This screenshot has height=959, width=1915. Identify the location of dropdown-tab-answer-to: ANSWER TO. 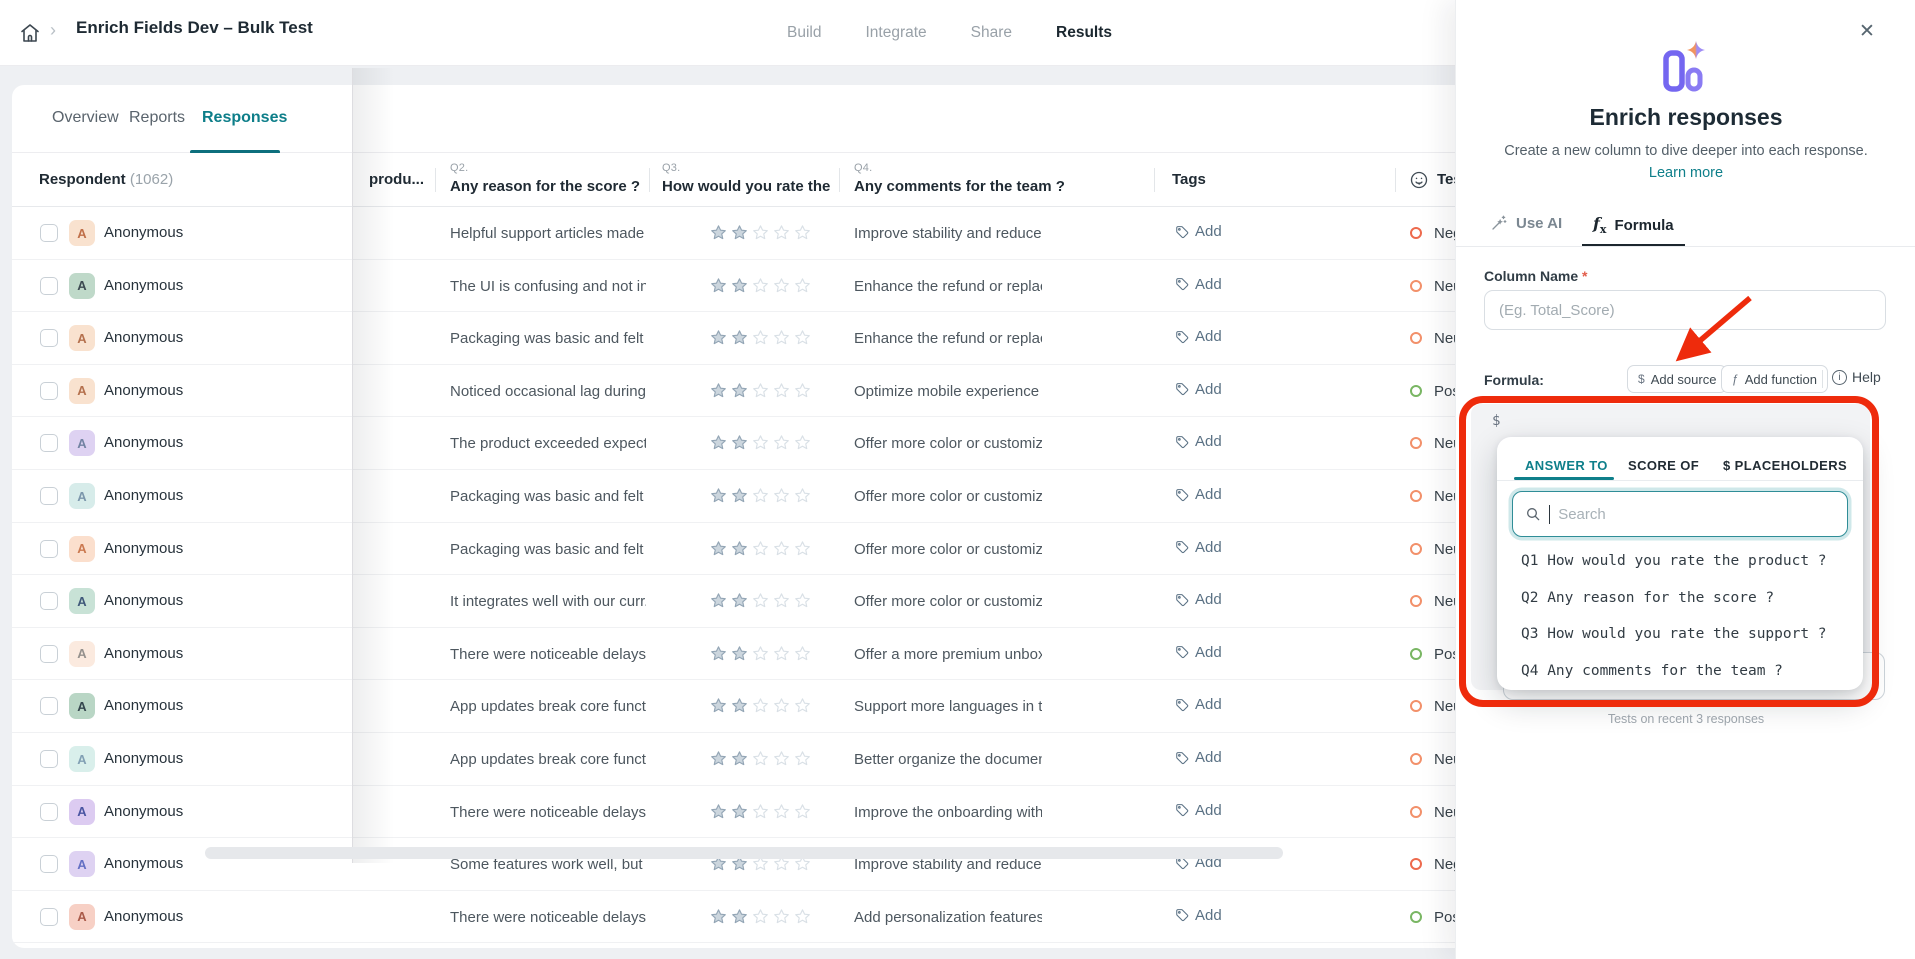
(1566, 465).